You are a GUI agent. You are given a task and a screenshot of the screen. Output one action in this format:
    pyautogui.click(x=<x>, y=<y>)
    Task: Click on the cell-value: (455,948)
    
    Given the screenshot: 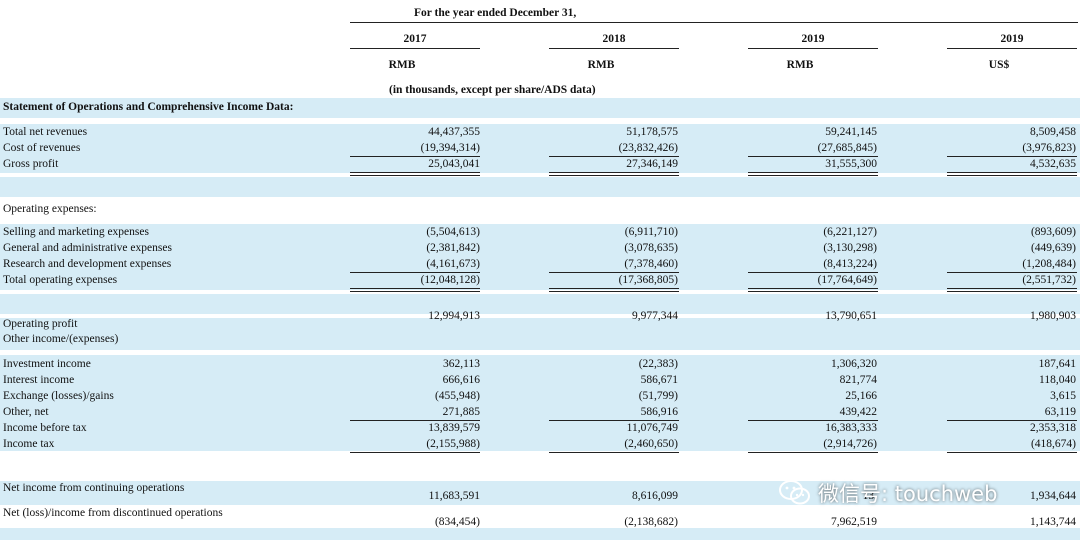 What is the action you would take?
    pyautogui.click(x=457, y=396)
    